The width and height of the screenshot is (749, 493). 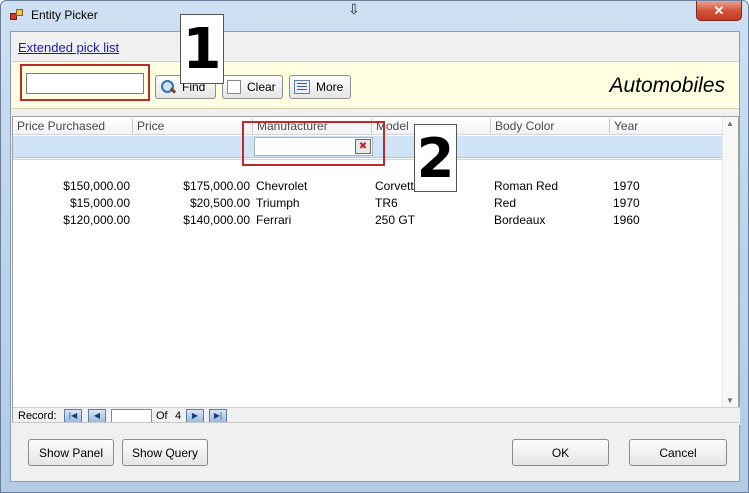 What do you see at coordinates (165, 452) in the screenshot?
I see `show-query-button: Show Query` at bounding box center [165, 452].